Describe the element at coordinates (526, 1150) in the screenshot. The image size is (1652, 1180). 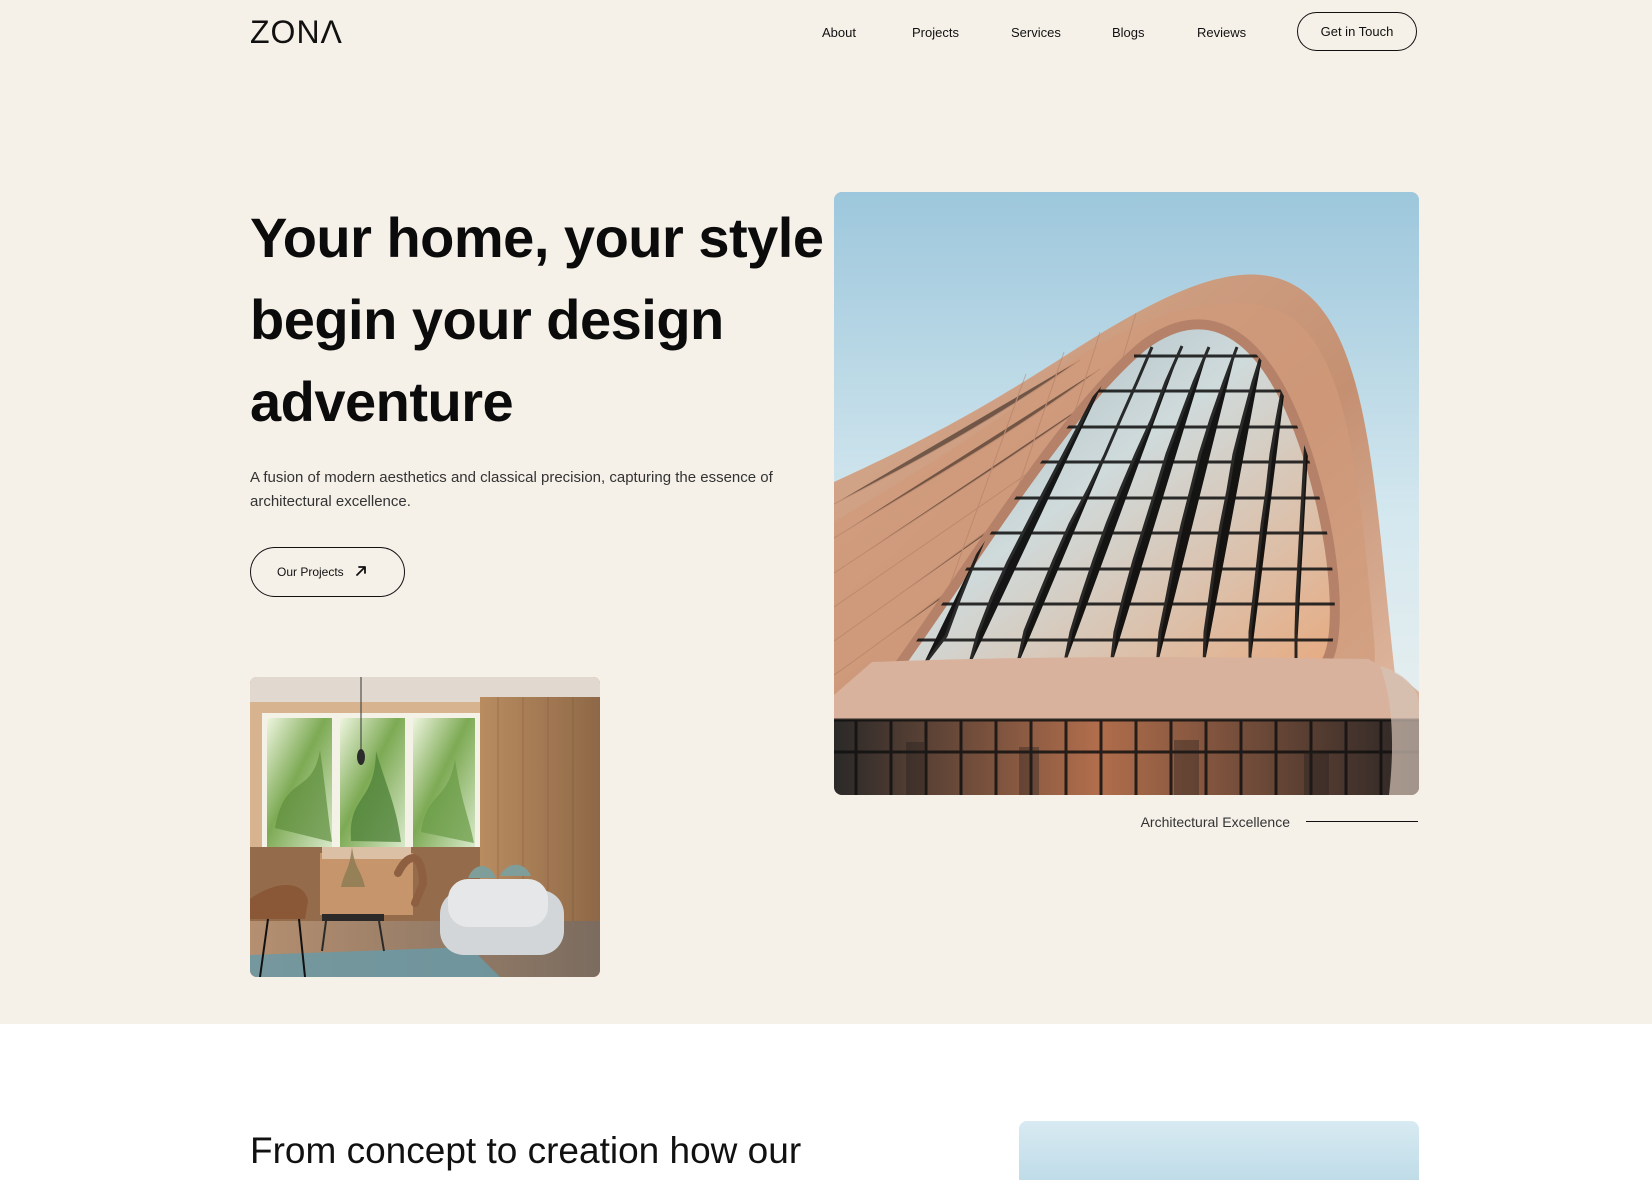
I see `section-title: From concept to creation how our` at that location.